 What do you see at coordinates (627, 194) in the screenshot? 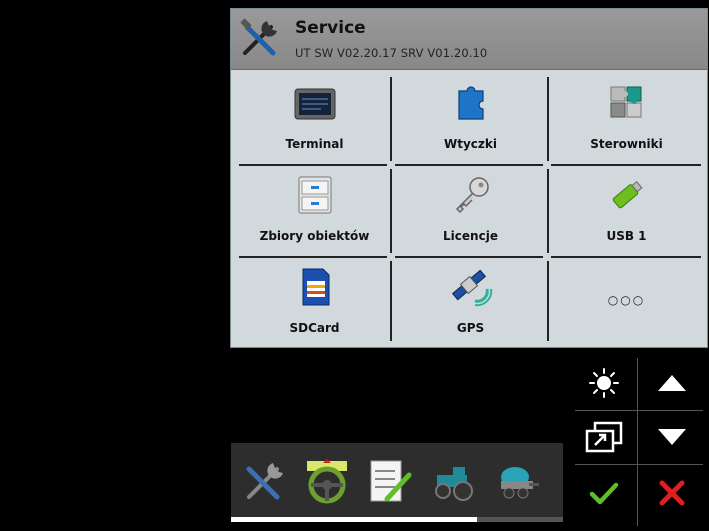
I see `usb-stick-icon` at bounding box center [627, 194].